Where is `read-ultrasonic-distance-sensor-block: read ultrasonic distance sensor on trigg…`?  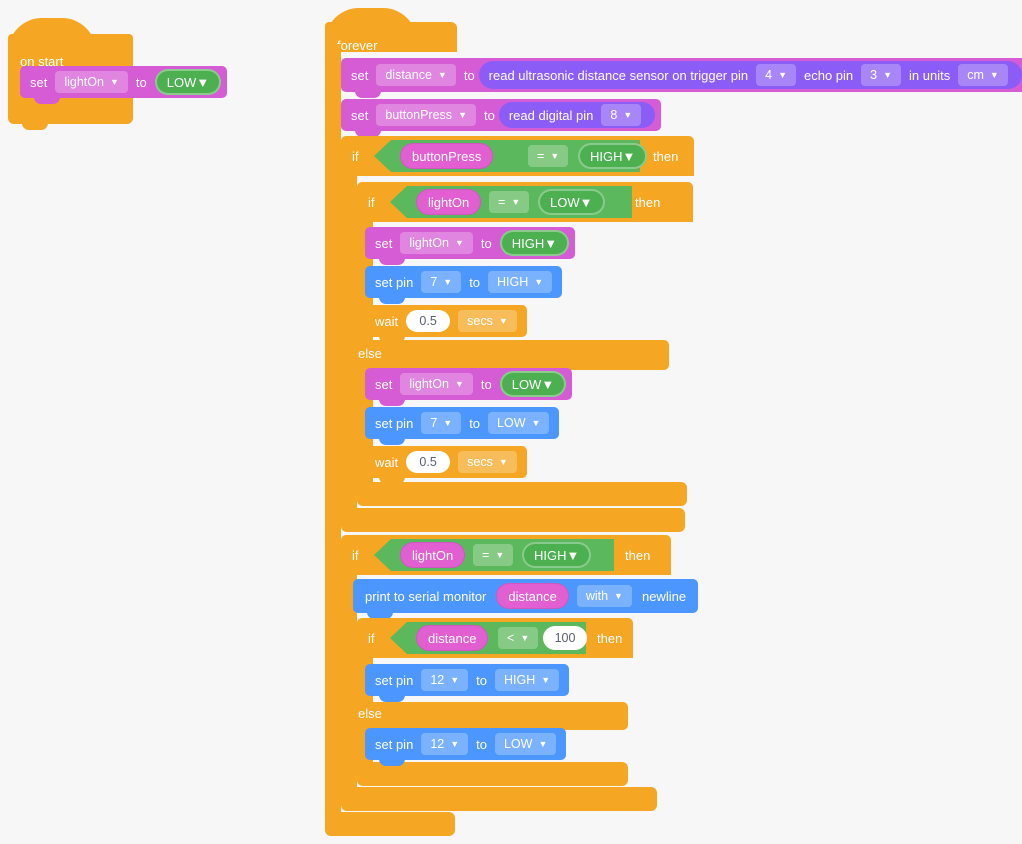 read-ultrasonic-distance-sensor-block: read ultrasonic distance sensor on trigg… is located at coordinates (750, 75).